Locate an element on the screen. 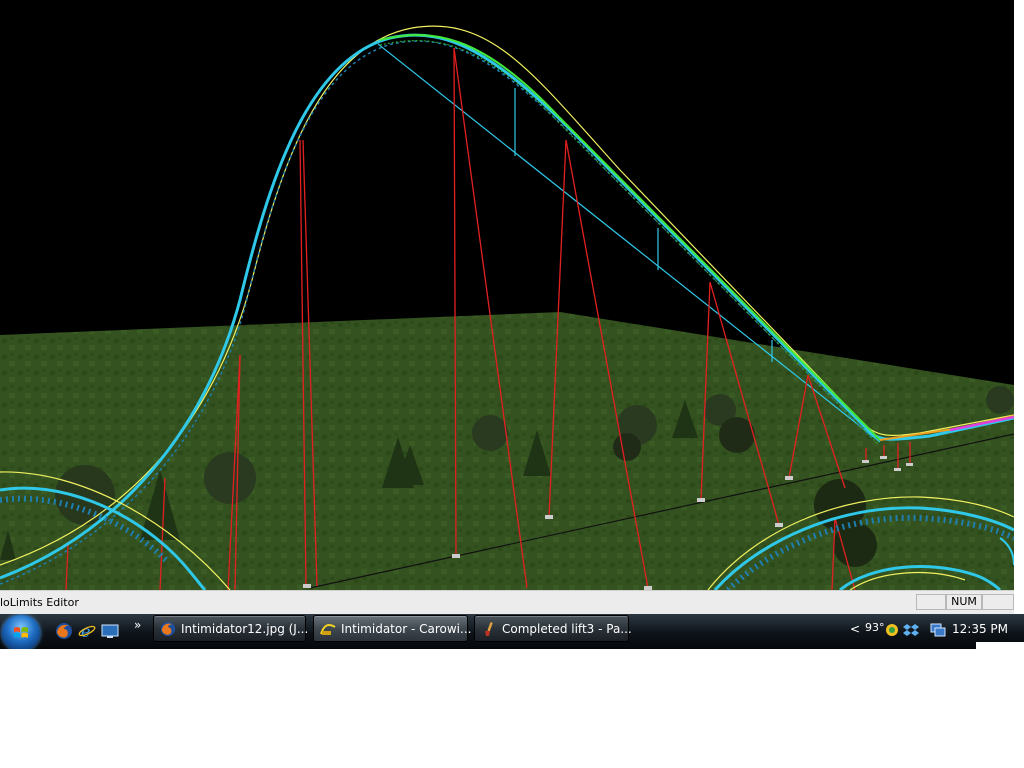  show-desktop-icon is located at coordinates (110, 631).